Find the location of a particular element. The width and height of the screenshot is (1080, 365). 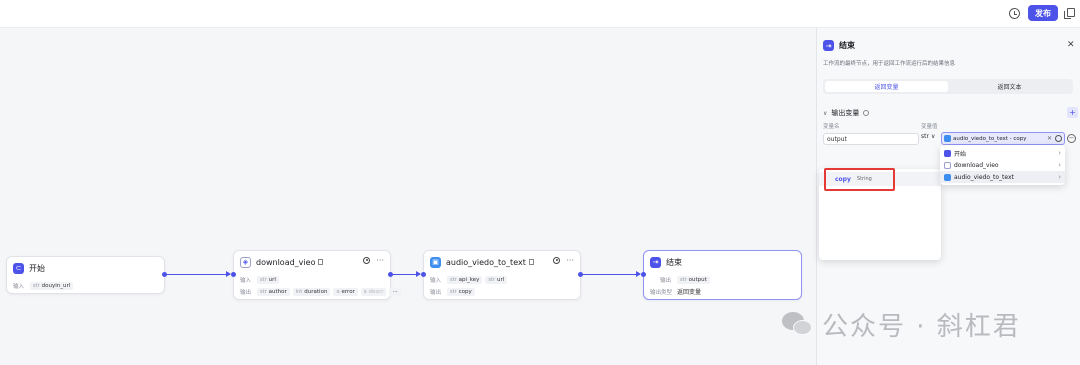

watermark: 公众号 · 斜杠君 is located at coordinates (901, 324).